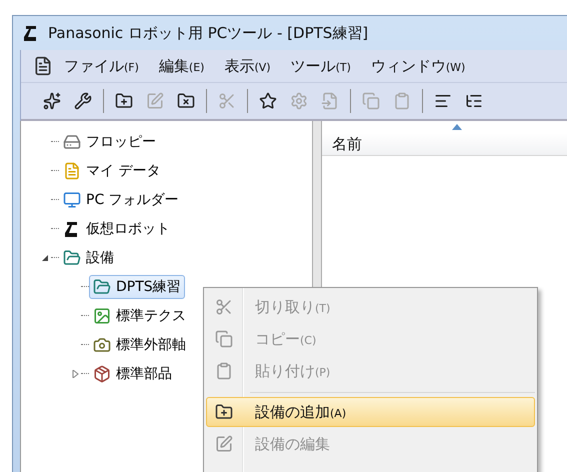 This screenshot has height=472, width=567. Describe the element at coordinates (208, 33) in the screenshot. I see `window-title: Panasonic ロボット用 PCツール - [DPTS練習]` at that location.